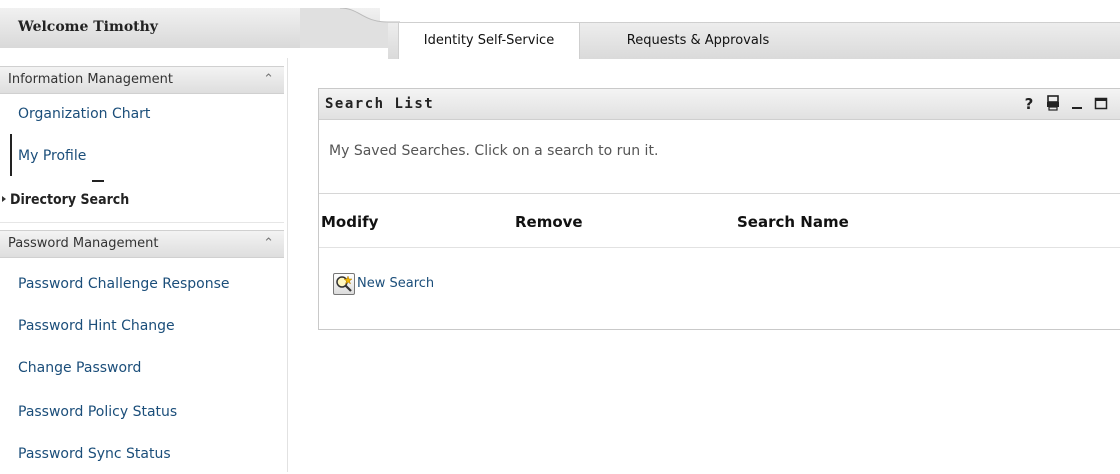  I want to click on tab-label: Requests & Approvals, so click(698, 40).